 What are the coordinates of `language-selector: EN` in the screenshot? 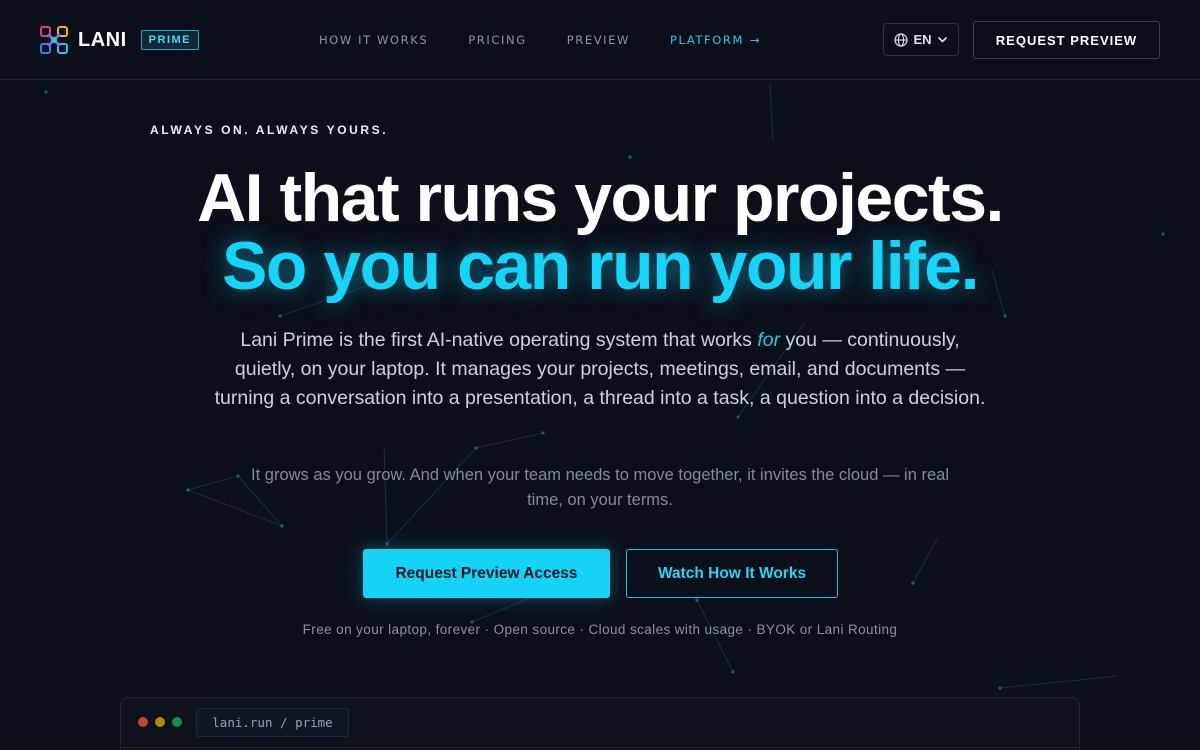 It's located at (921, 39).